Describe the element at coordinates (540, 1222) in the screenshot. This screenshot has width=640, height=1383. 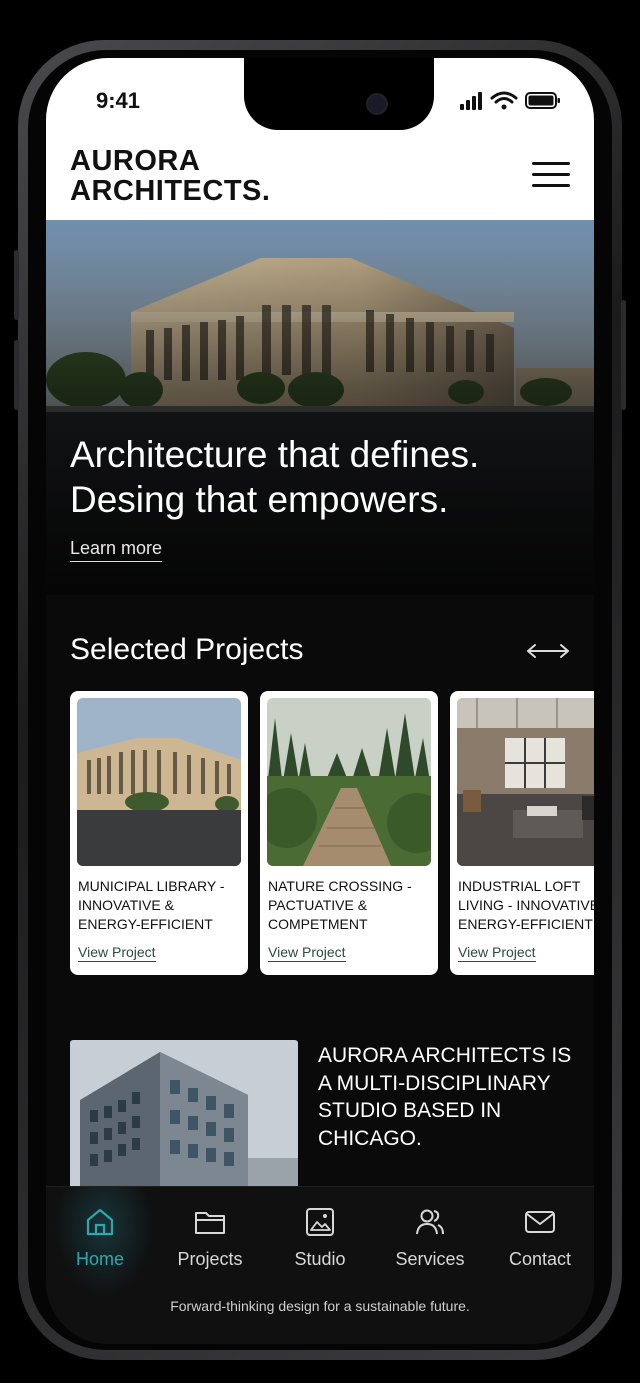
I see `mail-icon` at that location.